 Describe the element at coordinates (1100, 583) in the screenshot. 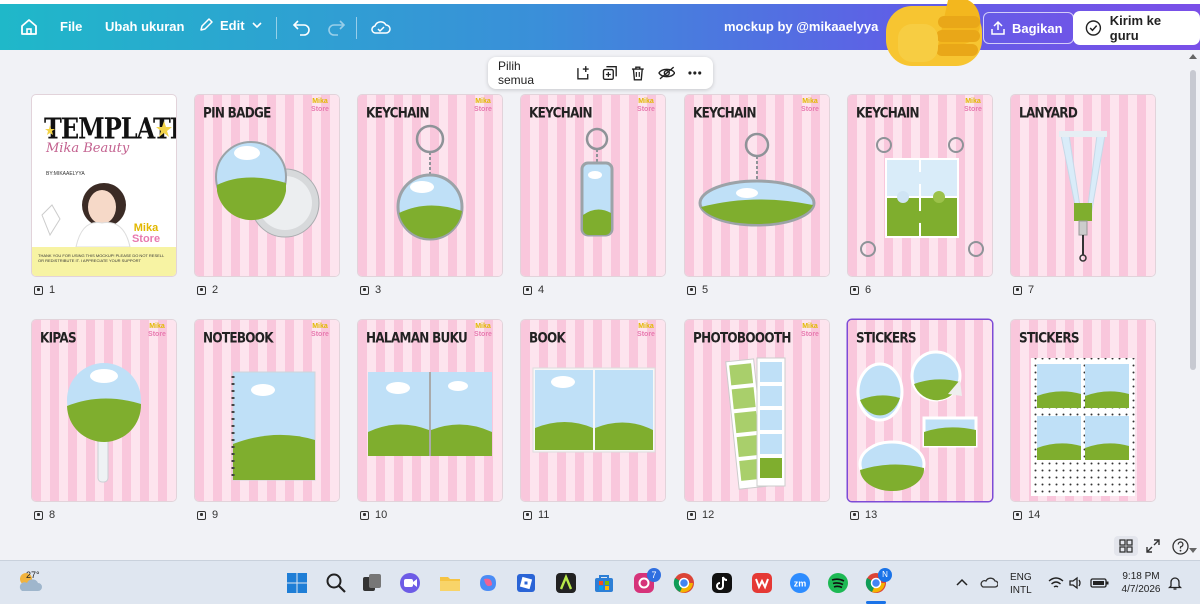

I see `battery-icon` at that location.